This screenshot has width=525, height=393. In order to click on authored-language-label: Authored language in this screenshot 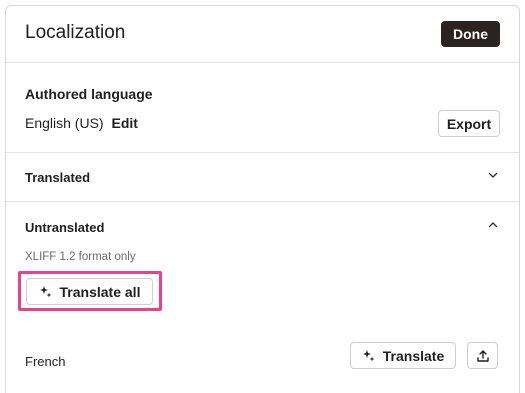, I will do `click(89, 94)`.